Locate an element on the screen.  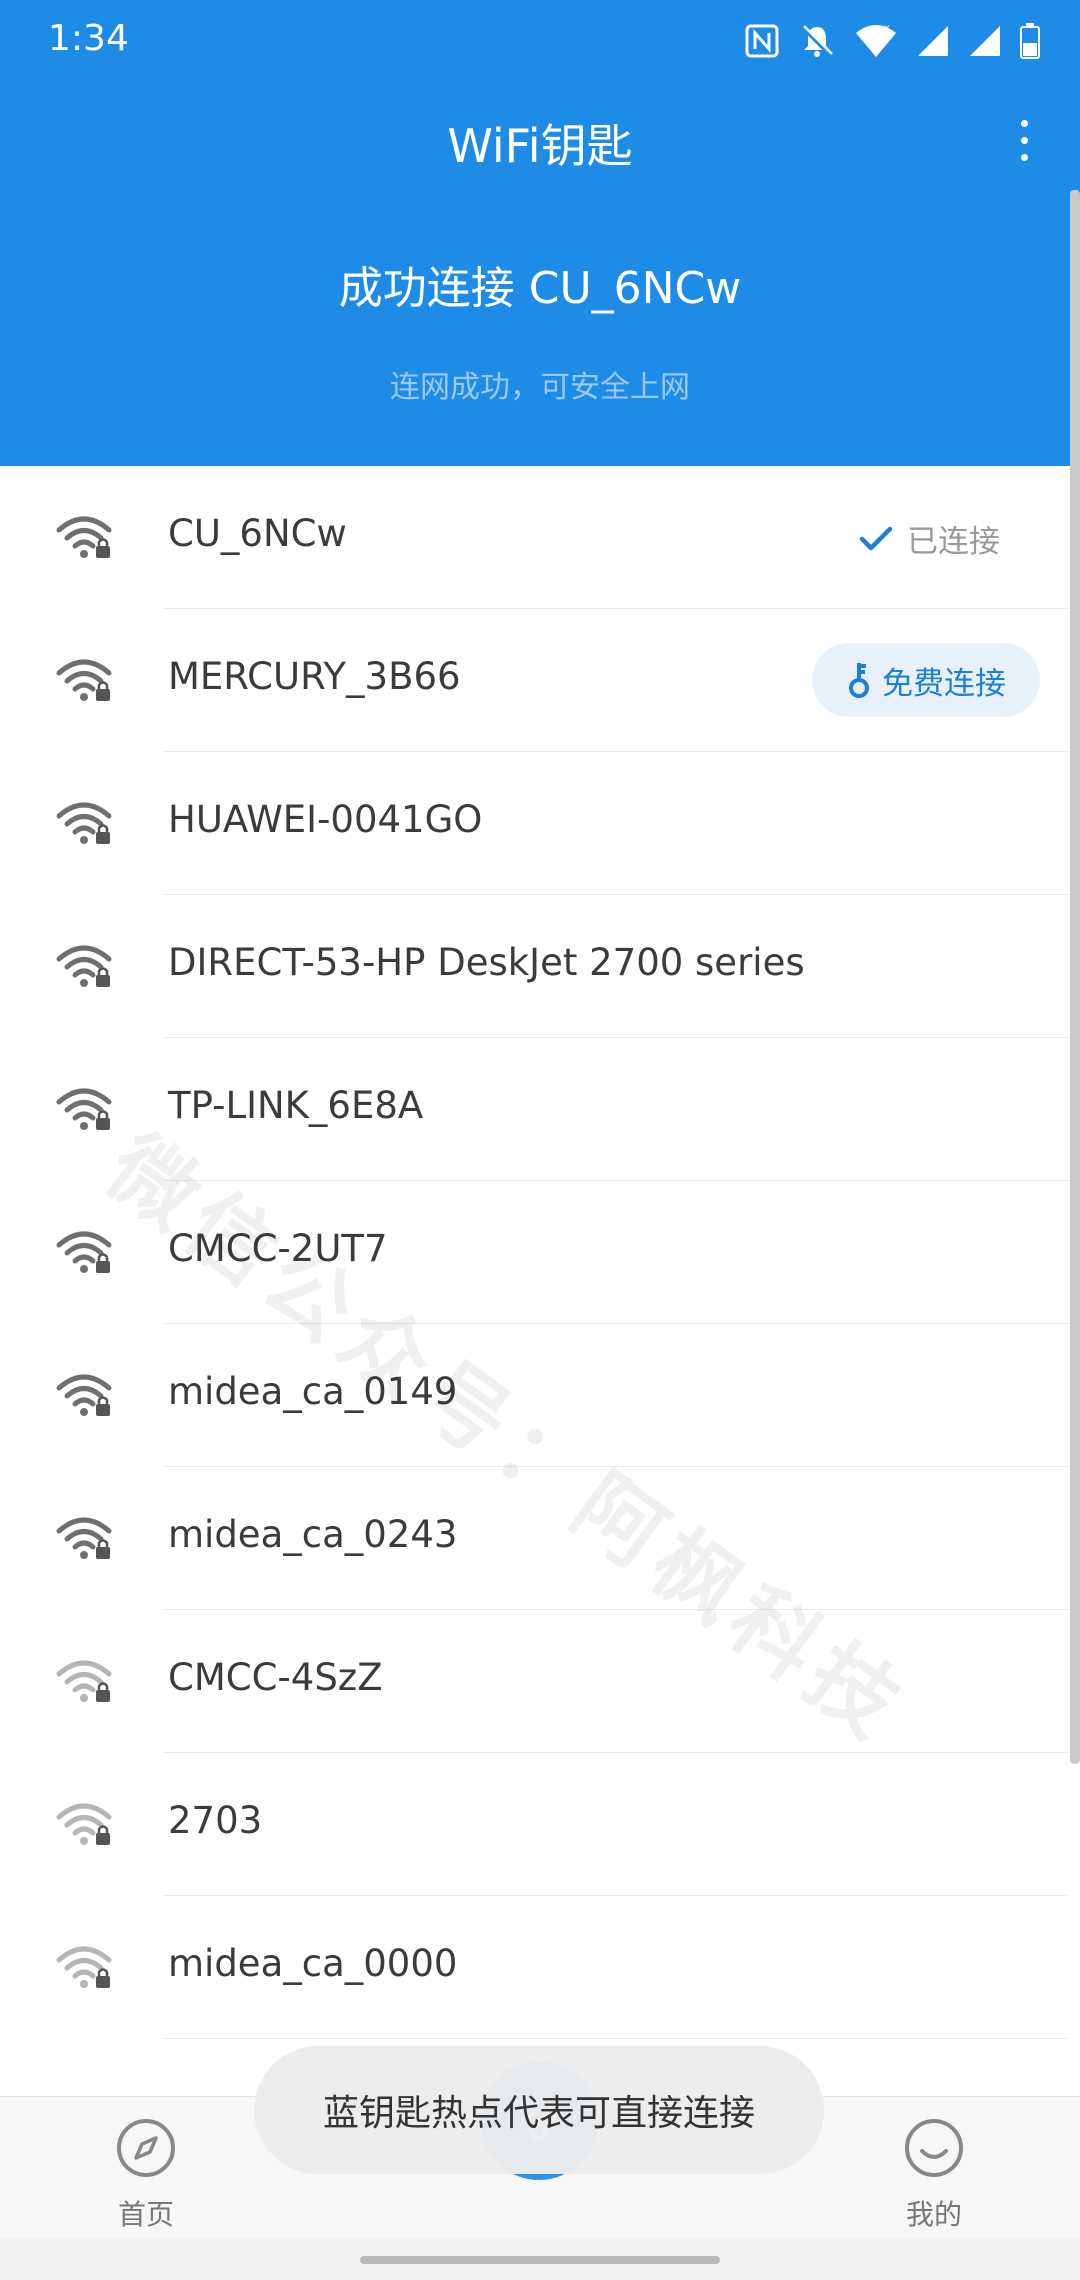
connected-label: 已连接 is located at coordinates (953, 542).